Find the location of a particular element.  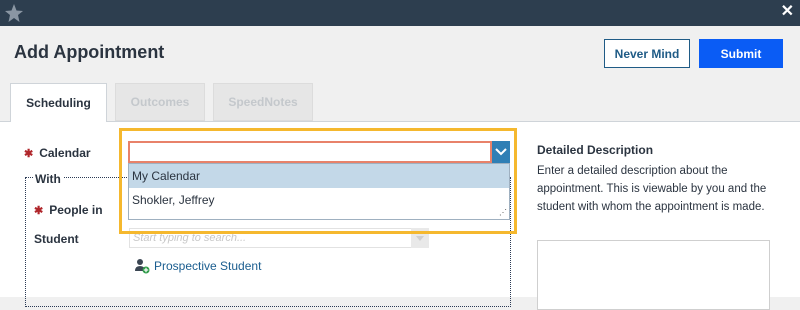

calendar-label-text: Calendar is located at coordinates (65, 153).